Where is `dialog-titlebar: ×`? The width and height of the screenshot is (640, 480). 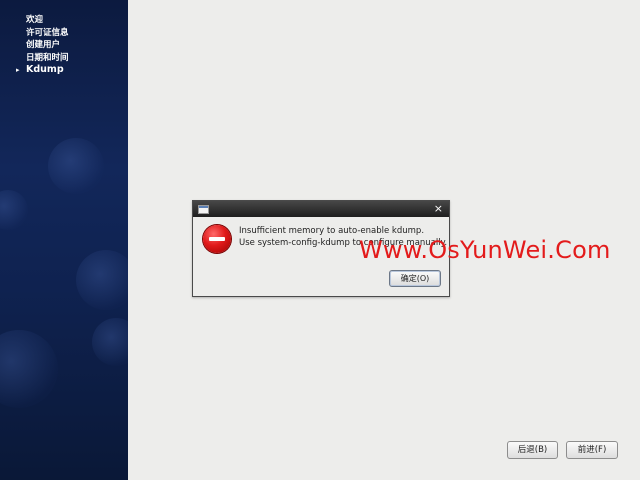
dialog-titlebar: × is located at coordinates (321, 209).